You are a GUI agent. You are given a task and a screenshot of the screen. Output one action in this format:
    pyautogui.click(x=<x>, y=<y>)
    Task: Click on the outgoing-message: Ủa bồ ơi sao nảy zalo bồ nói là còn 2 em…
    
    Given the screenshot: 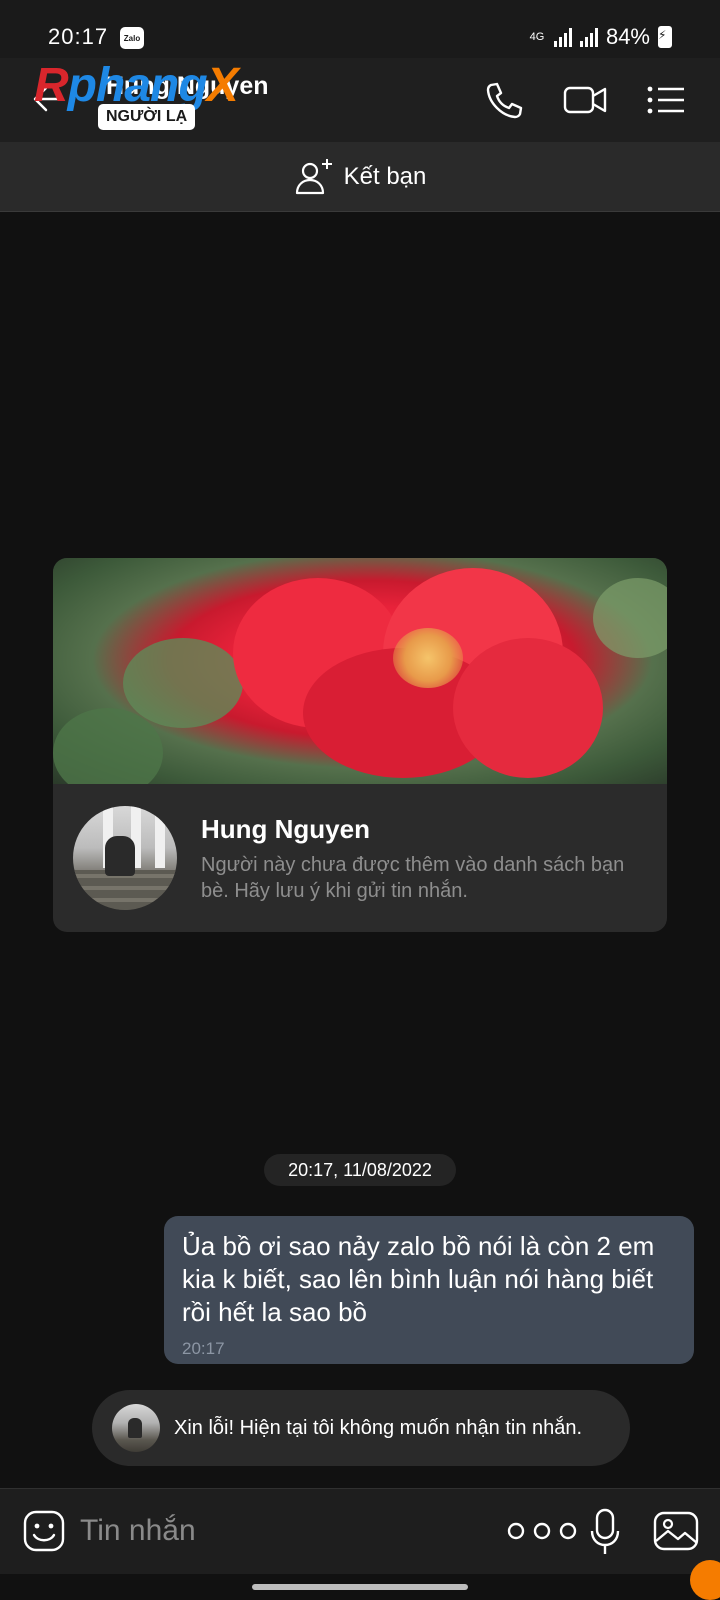 What is the action you would take?
    pyautogui.click(x=429, y=1290)
    